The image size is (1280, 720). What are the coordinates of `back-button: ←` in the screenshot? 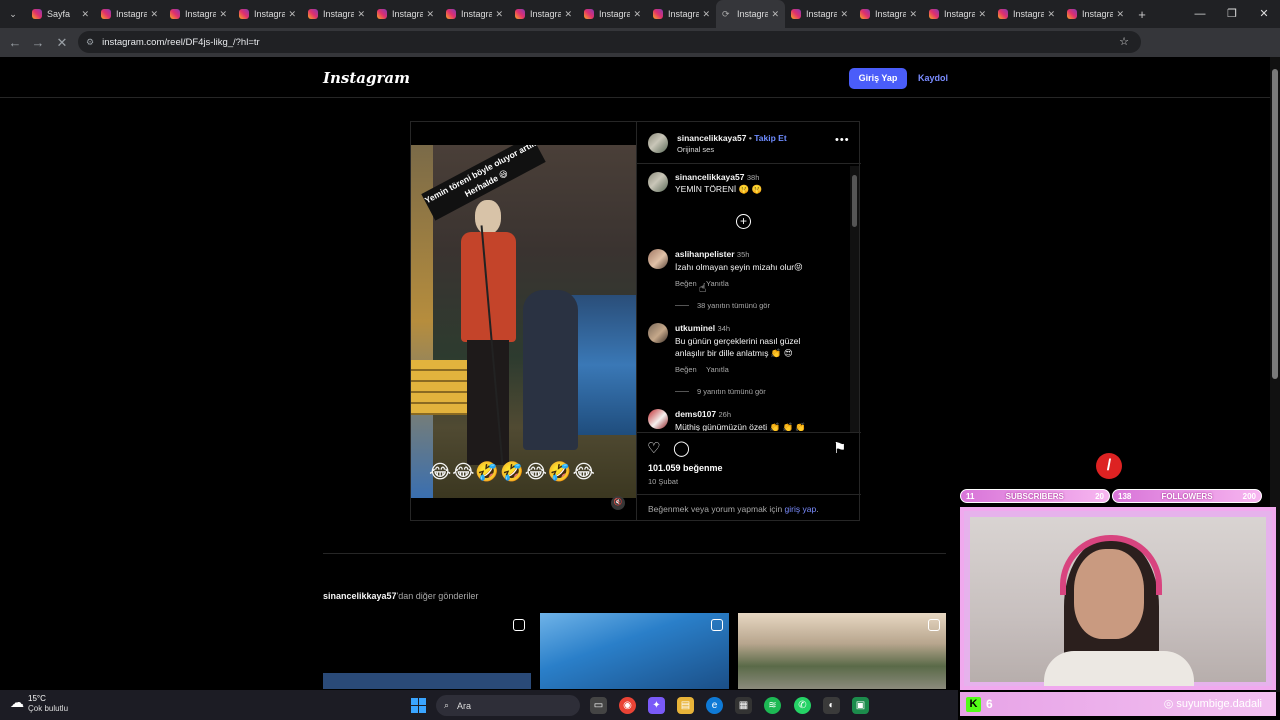 It's located at (15, 42).